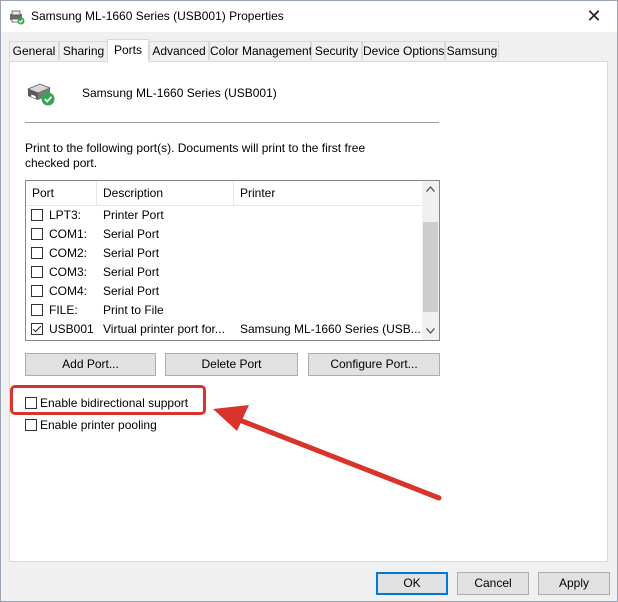  Describe the element at coordinates (232, 122) in the screenshot. I see `divider` at that location.